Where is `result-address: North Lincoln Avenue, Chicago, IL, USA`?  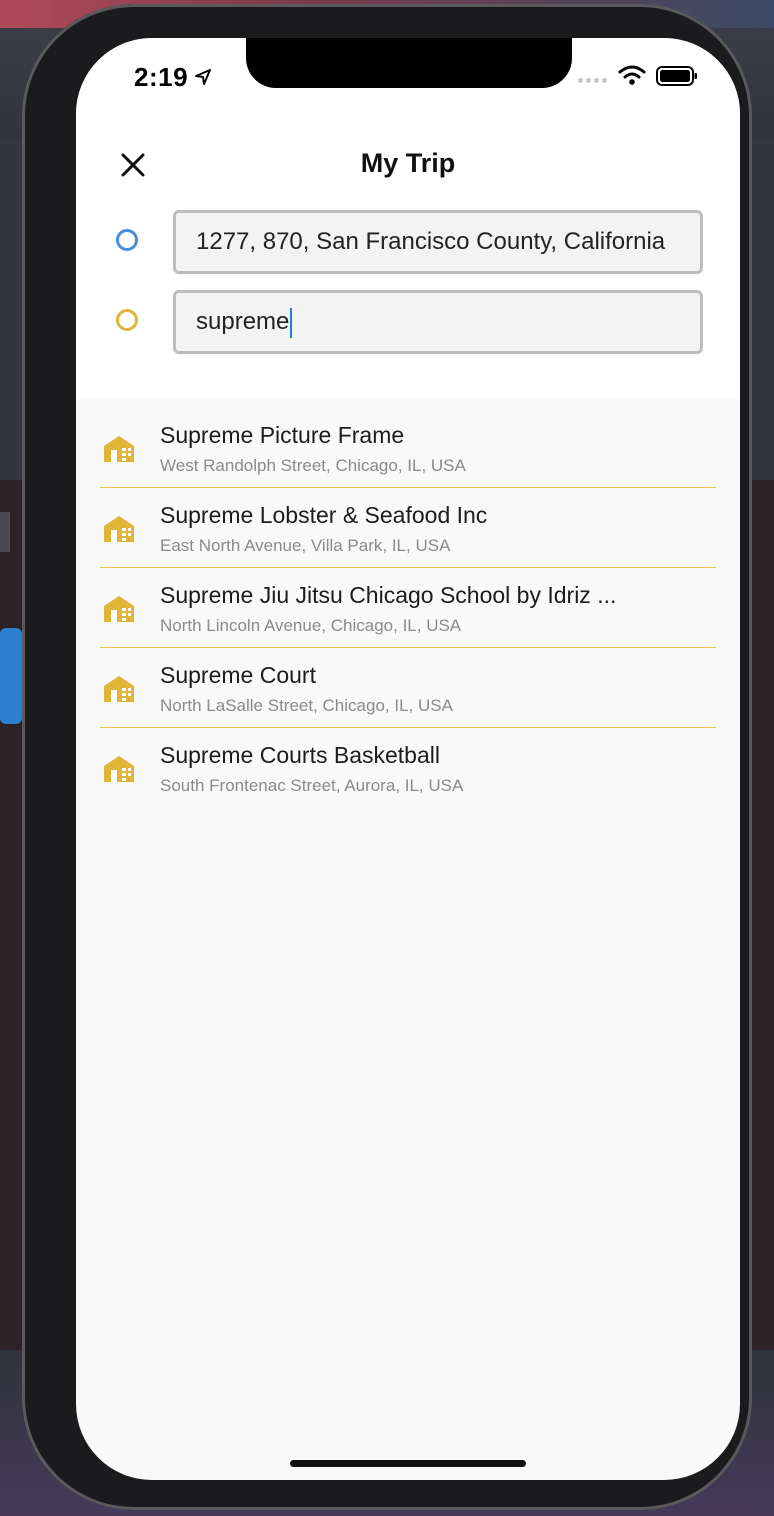
result-address: North Lincoln Avenue, Chicago, IL, USA is located at coordinates (311, 625).